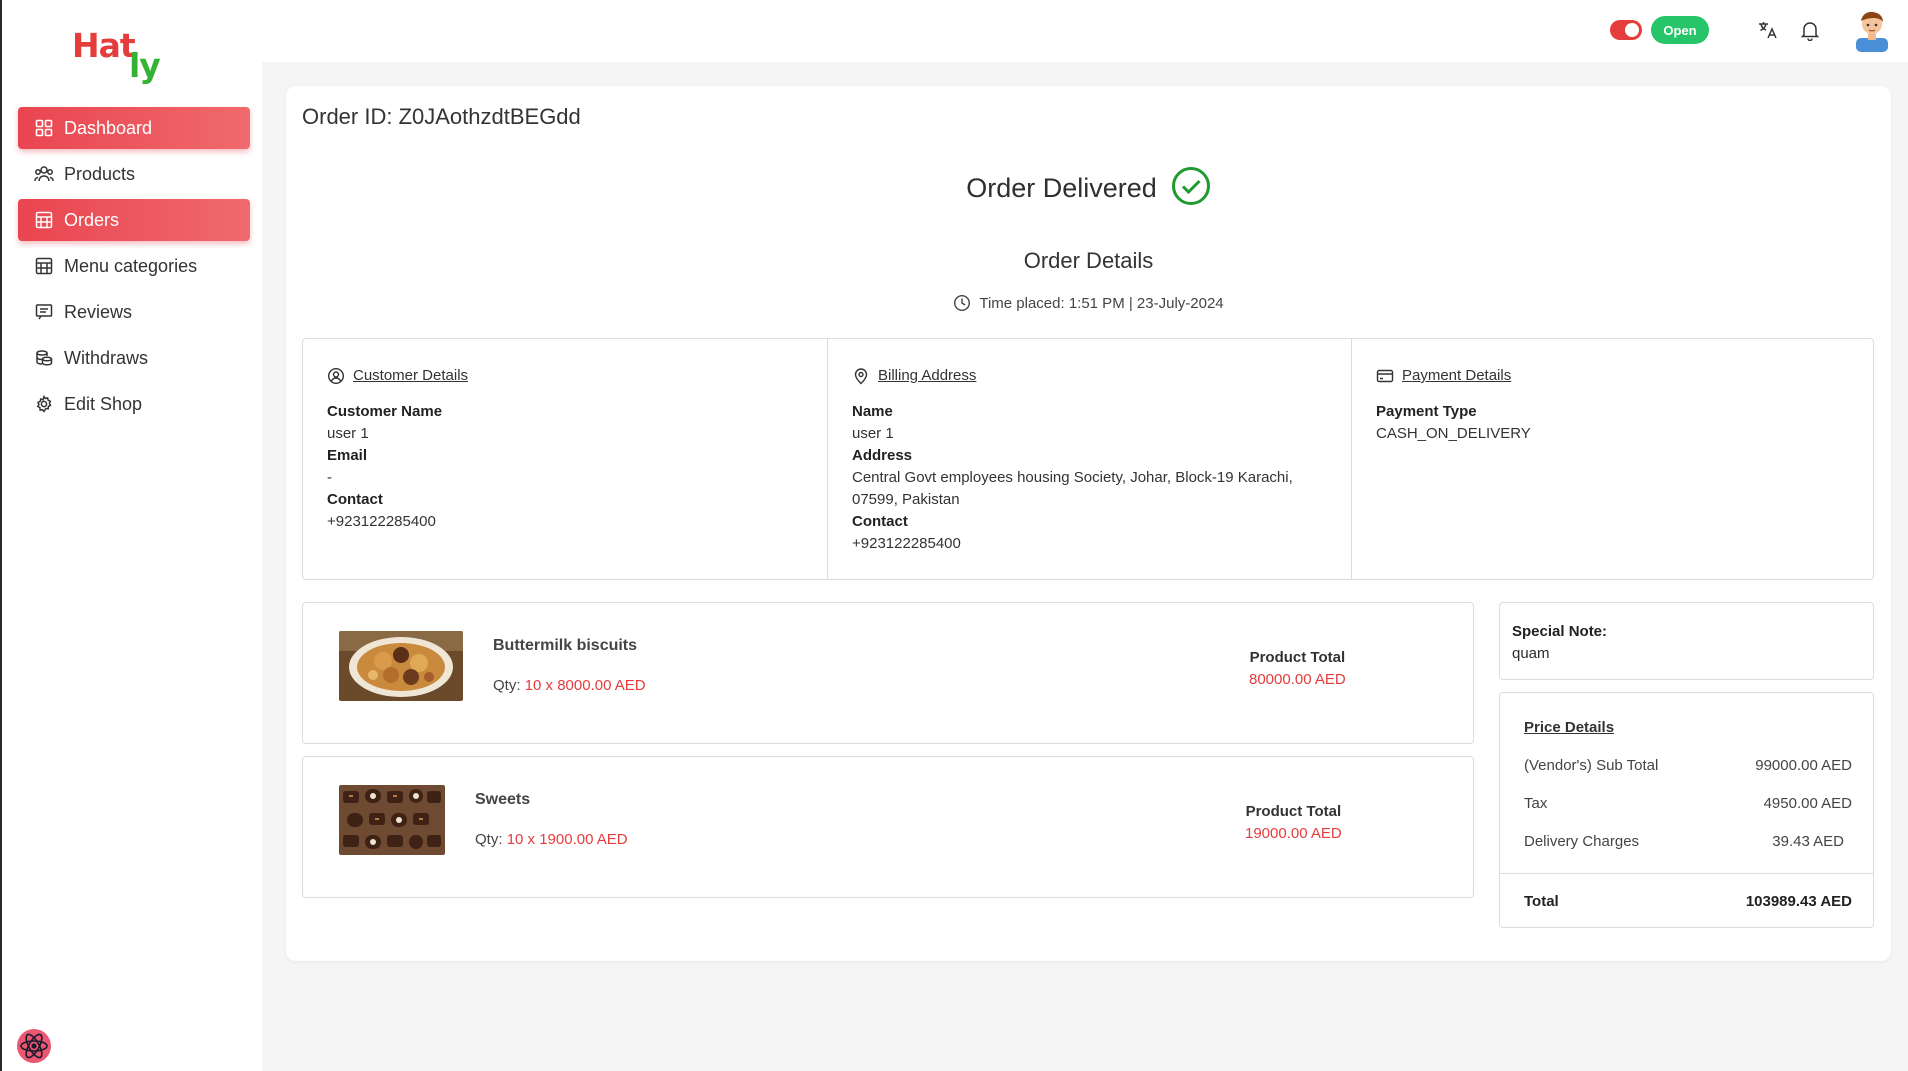 Image resolution: width=1908 pixels, height=1071 pixels. I want to click on payment-type: CASH_ON_DELIVERY, so click(1453, 433).